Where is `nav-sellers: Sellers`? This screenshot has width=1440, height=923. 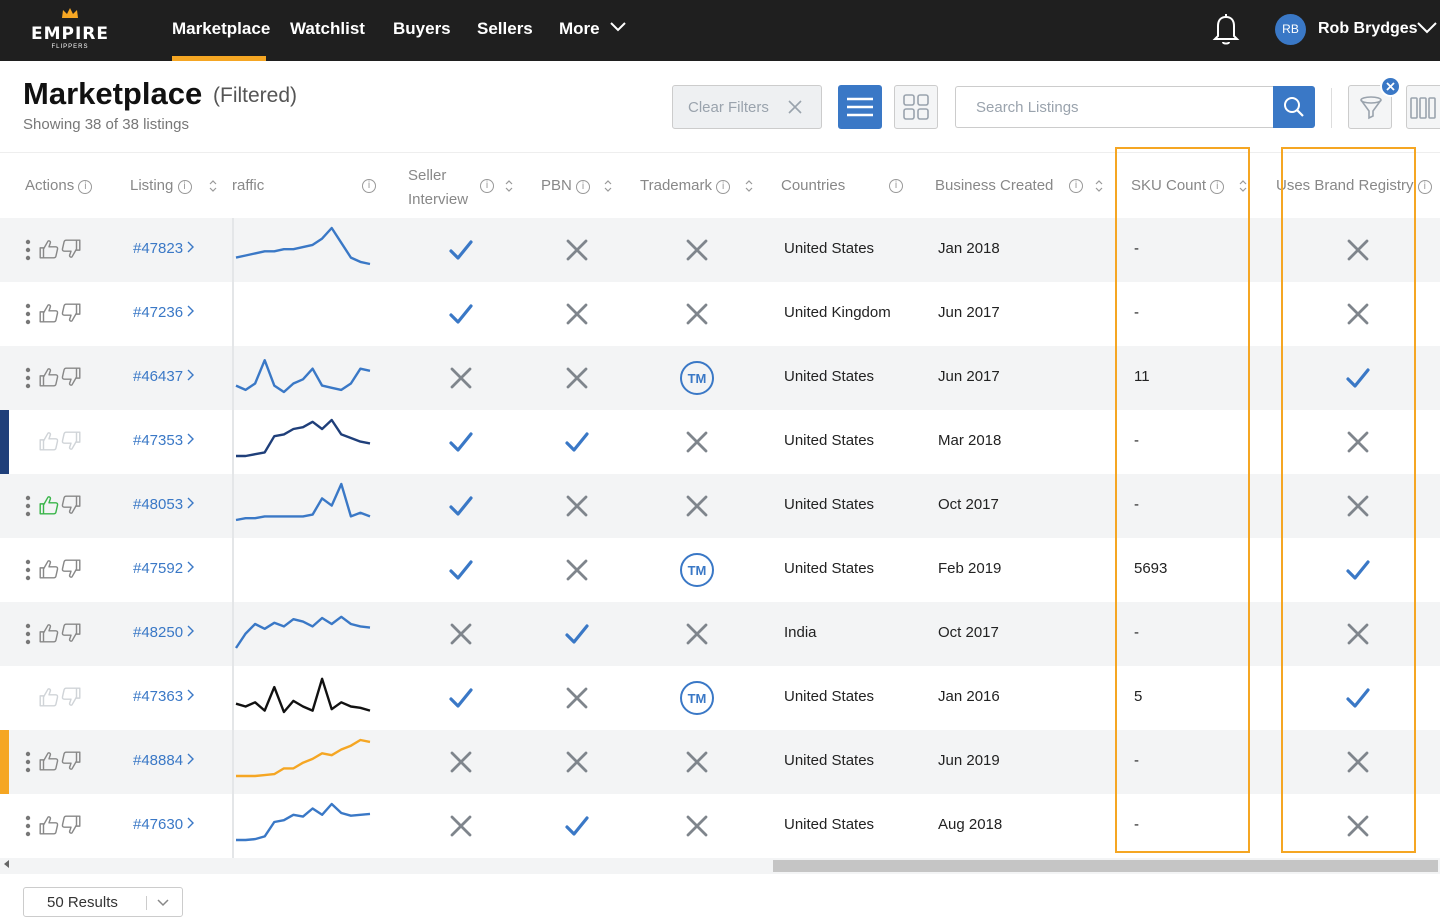
nav-sellers: Sellers is located at coordinates (505, 29).